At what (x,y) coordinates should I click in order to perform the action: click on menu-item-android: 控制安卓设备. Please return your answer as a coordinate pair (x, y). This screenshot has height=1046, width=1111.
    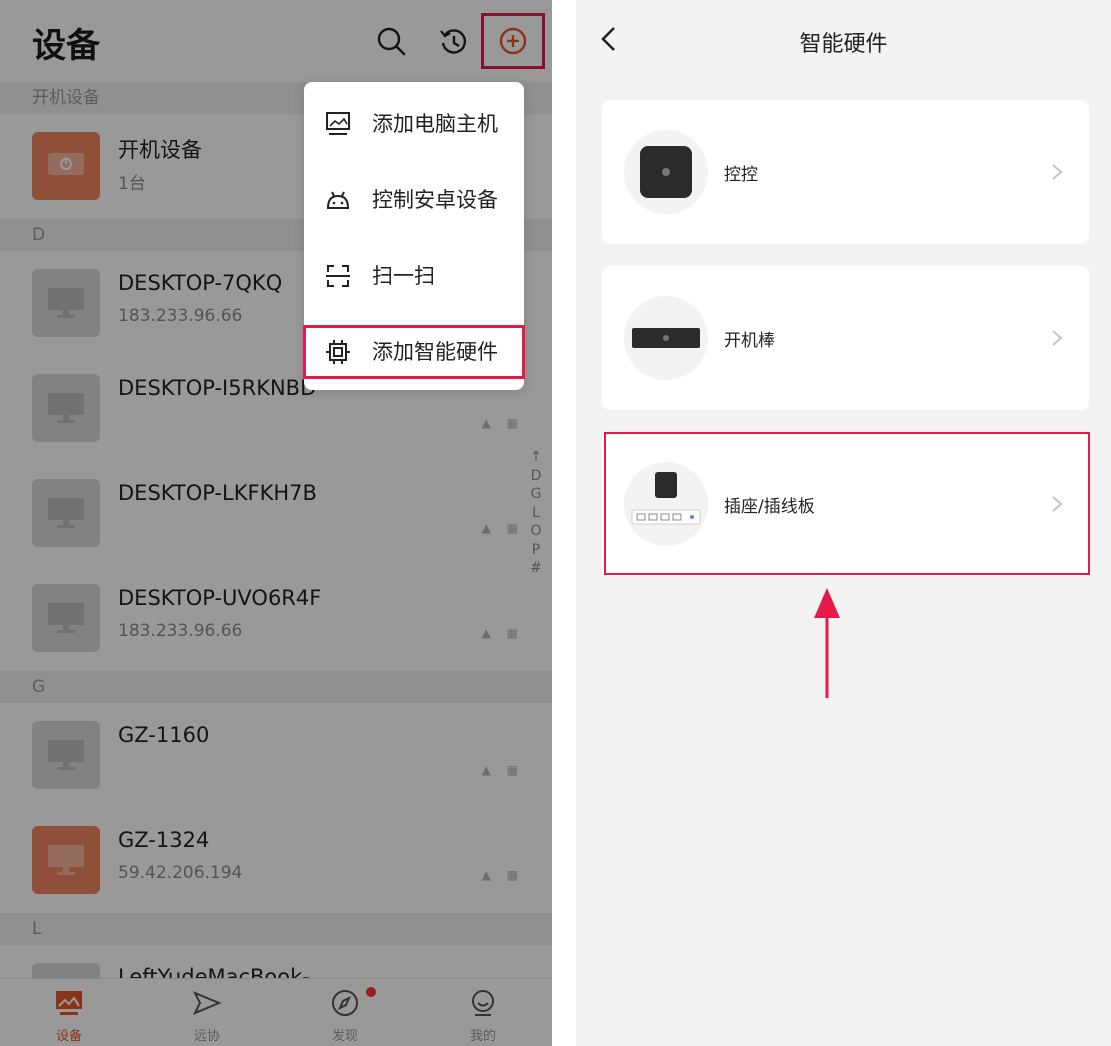
    Looking at the image, I should click on (414, 200).